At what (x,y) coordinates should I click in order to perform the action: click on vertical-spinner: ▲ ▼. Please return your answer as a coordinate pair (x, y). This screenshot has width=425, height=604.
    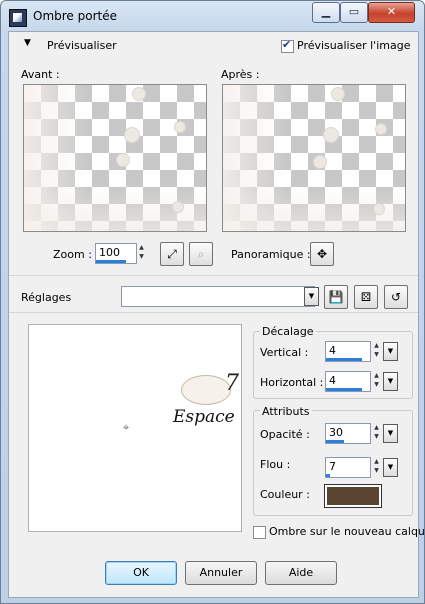
    Looking at the image, I should click on (376, 350).